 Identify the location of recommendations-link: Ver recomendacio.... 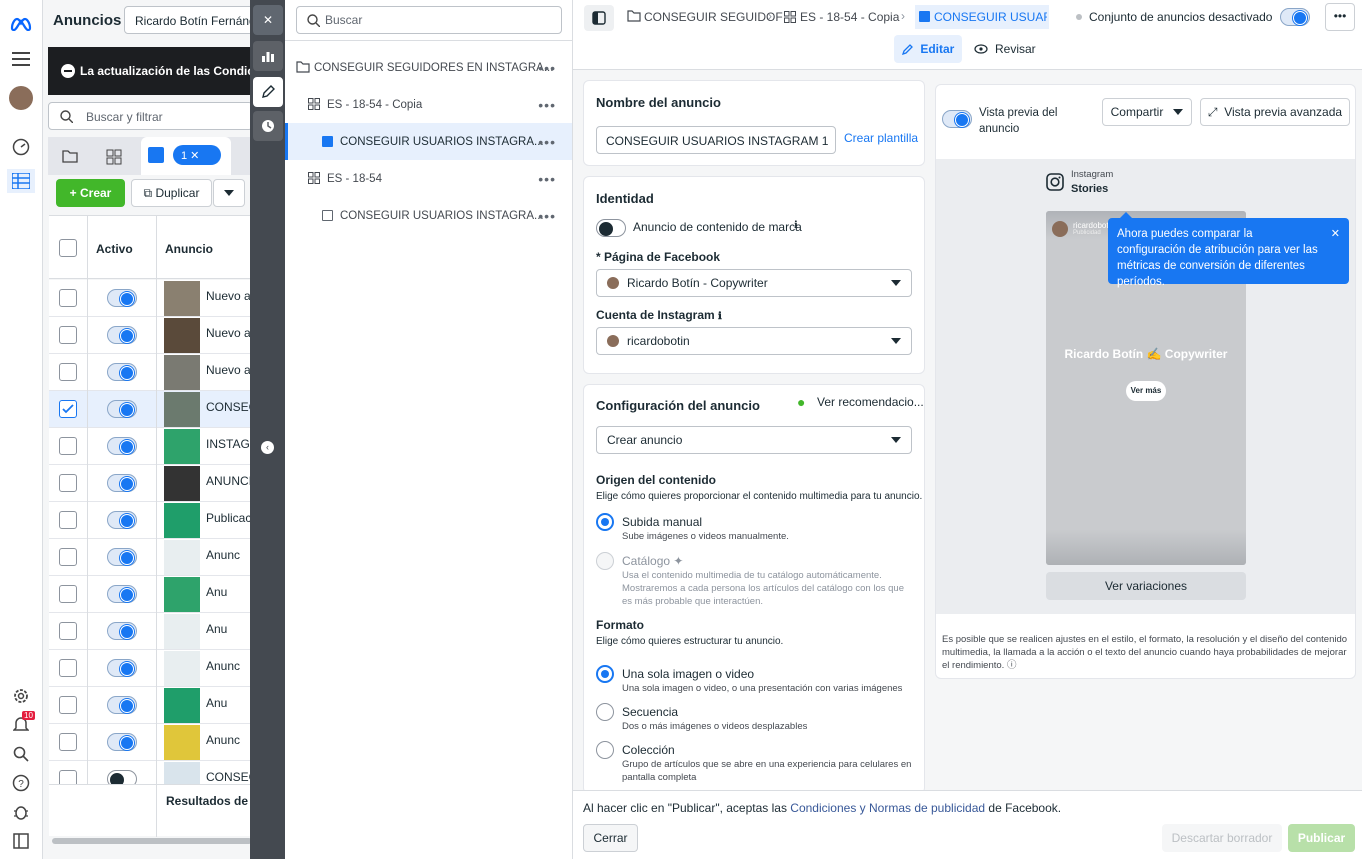
(870, 402).